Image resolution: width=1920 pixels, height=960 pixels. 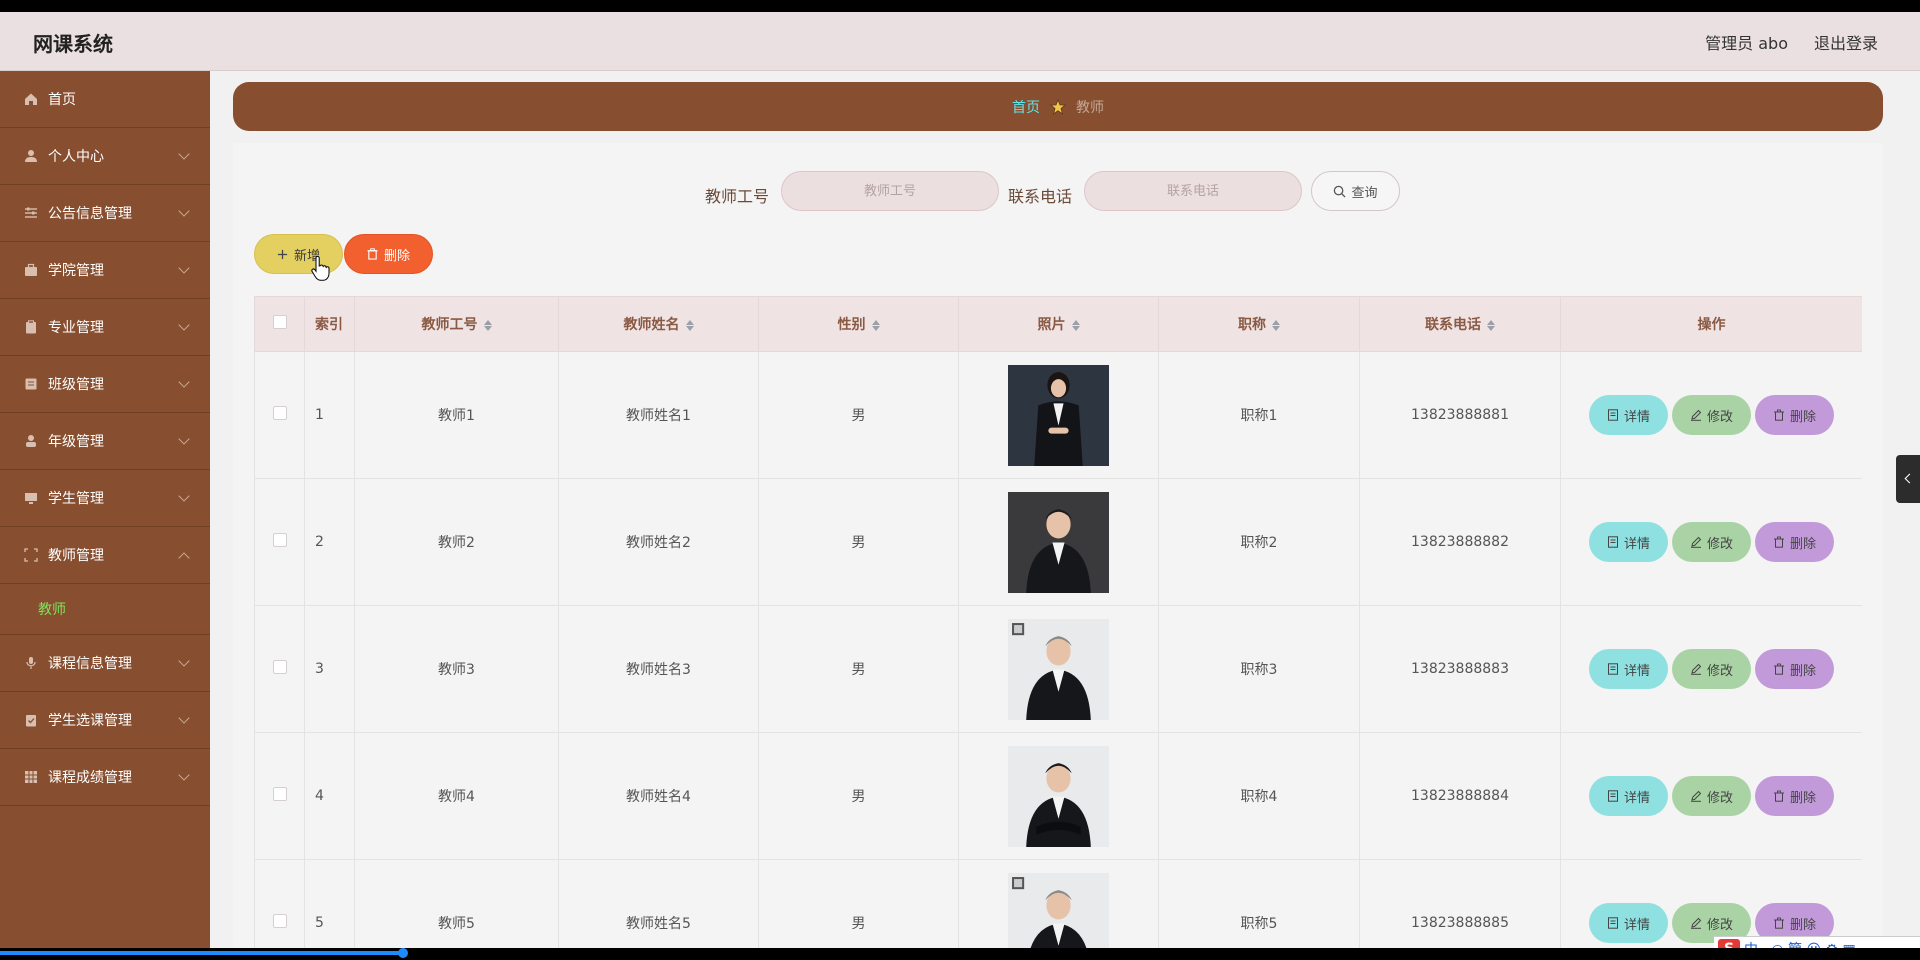 I want to click on search-button-label: 查询, so click(x=1364, y=193).